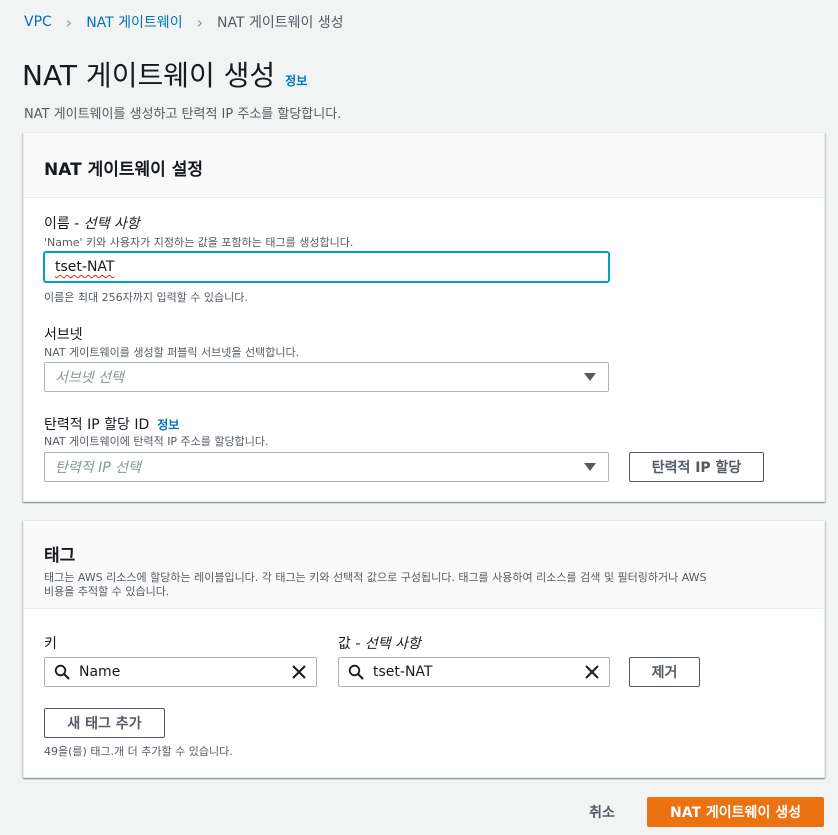 The height and width of the screenshot is (835, 838). Describe the element at coordinates (280, 23) in the screenshot. I see `breadcrumb-current: NAT 게이트웨이 생성` at that location.